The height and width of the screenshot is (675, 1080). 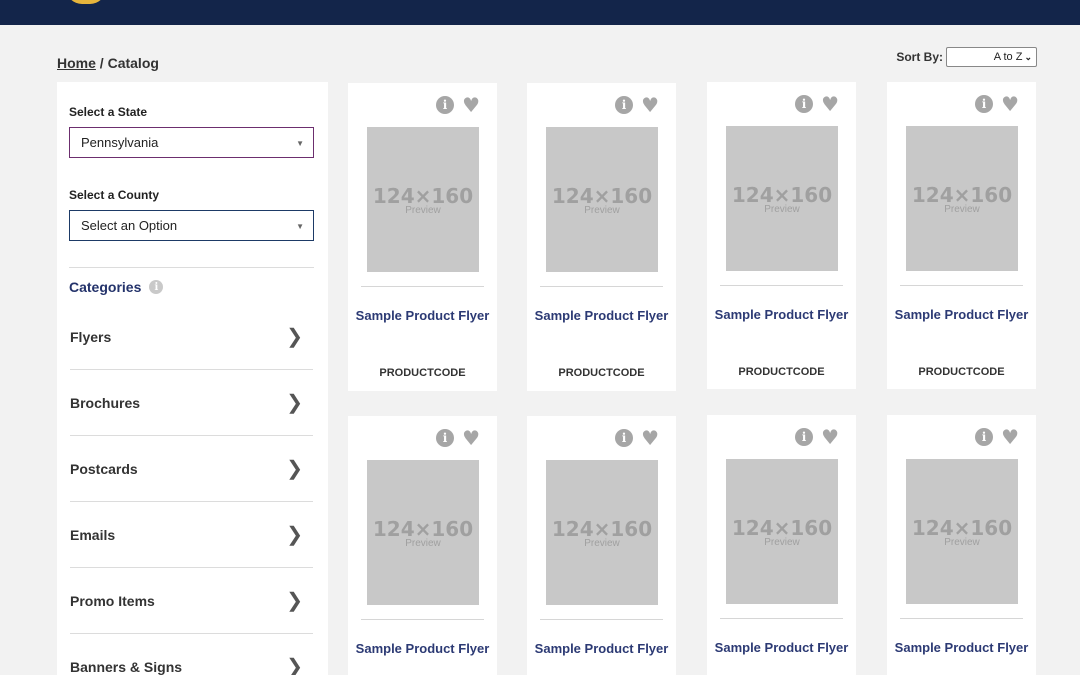 What do you see at coordinates (300, 143) in the screenshot?
I see `caret-down-icon: ▼` at bounding box center [300, 143].